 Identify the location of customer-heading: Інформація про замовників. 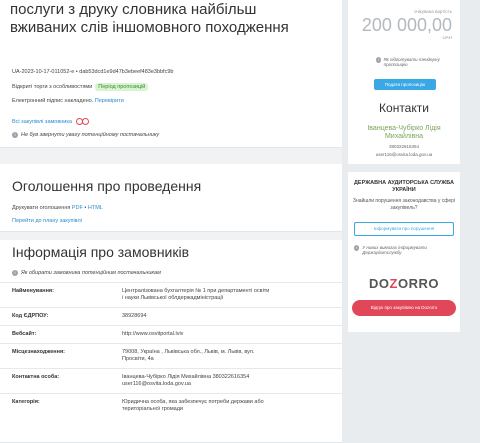
(101, 252).